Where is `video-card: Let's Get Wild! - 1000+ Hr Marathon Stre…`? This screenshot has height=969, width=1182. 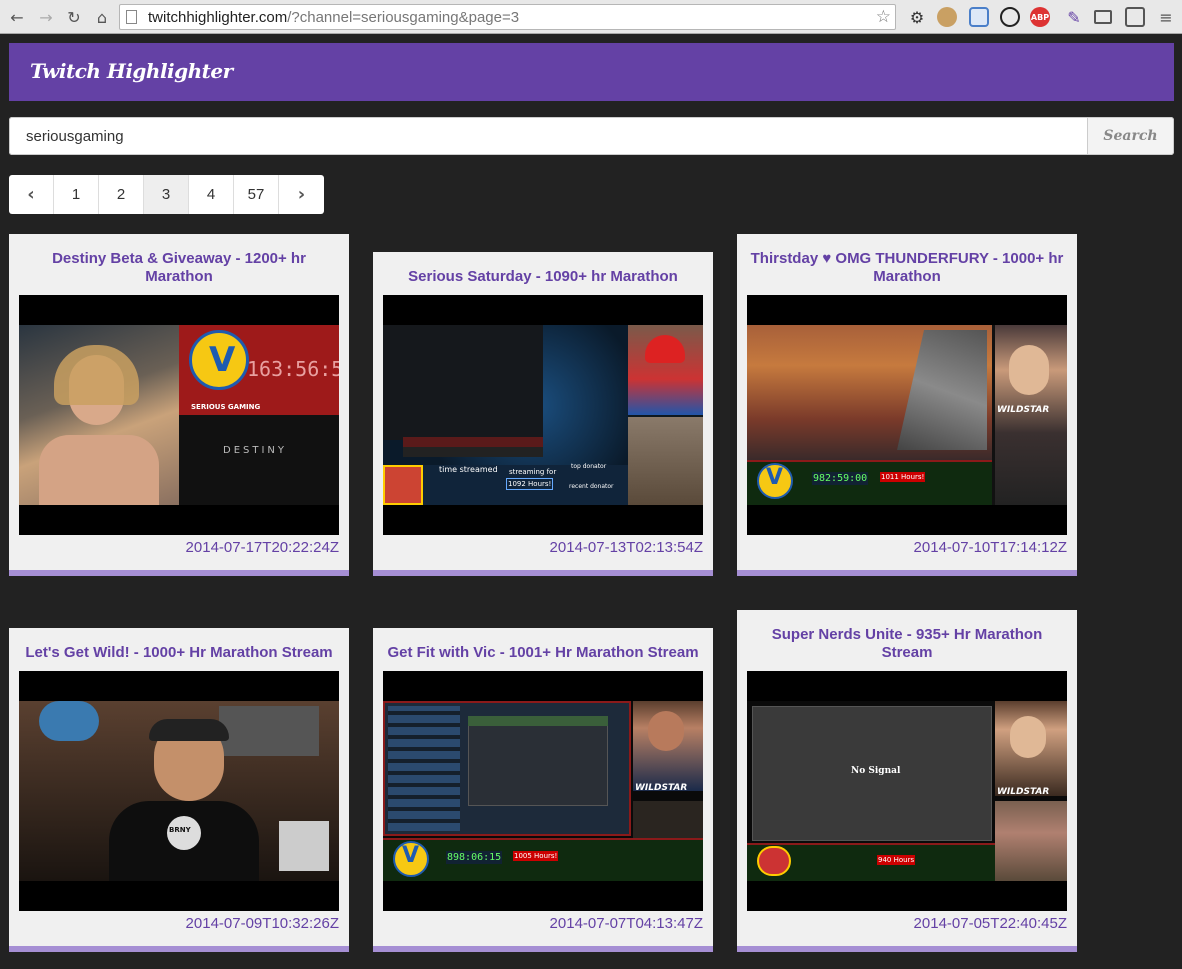
video-card: Let's Get Wild! - 1000+ Hr Marathon Stre… is located at coordinates (179, 790).